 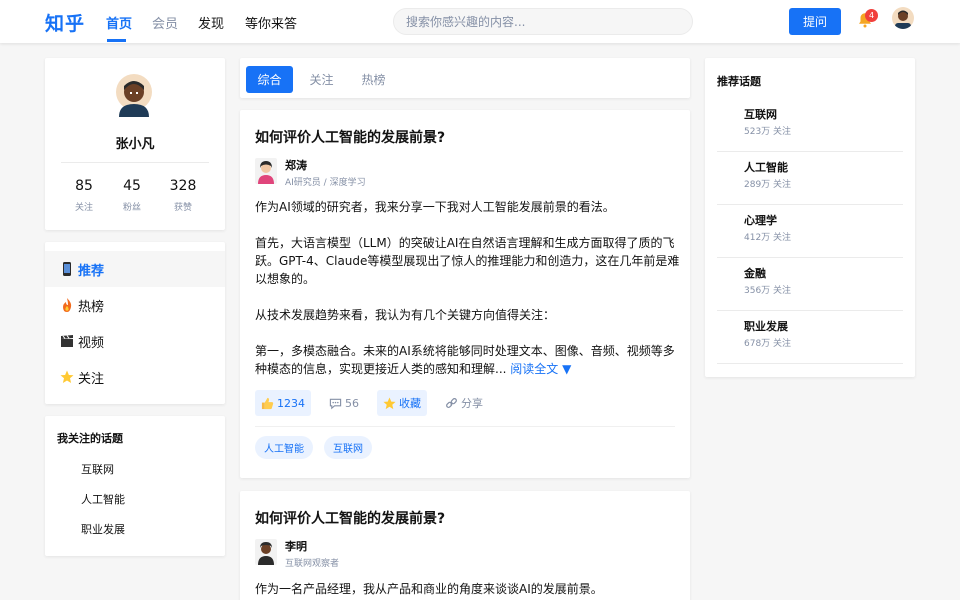 What do you see at coordinates (269, 79) in the screenshot?
I see `tab-all: 综合` at bounding box center [269, 79].